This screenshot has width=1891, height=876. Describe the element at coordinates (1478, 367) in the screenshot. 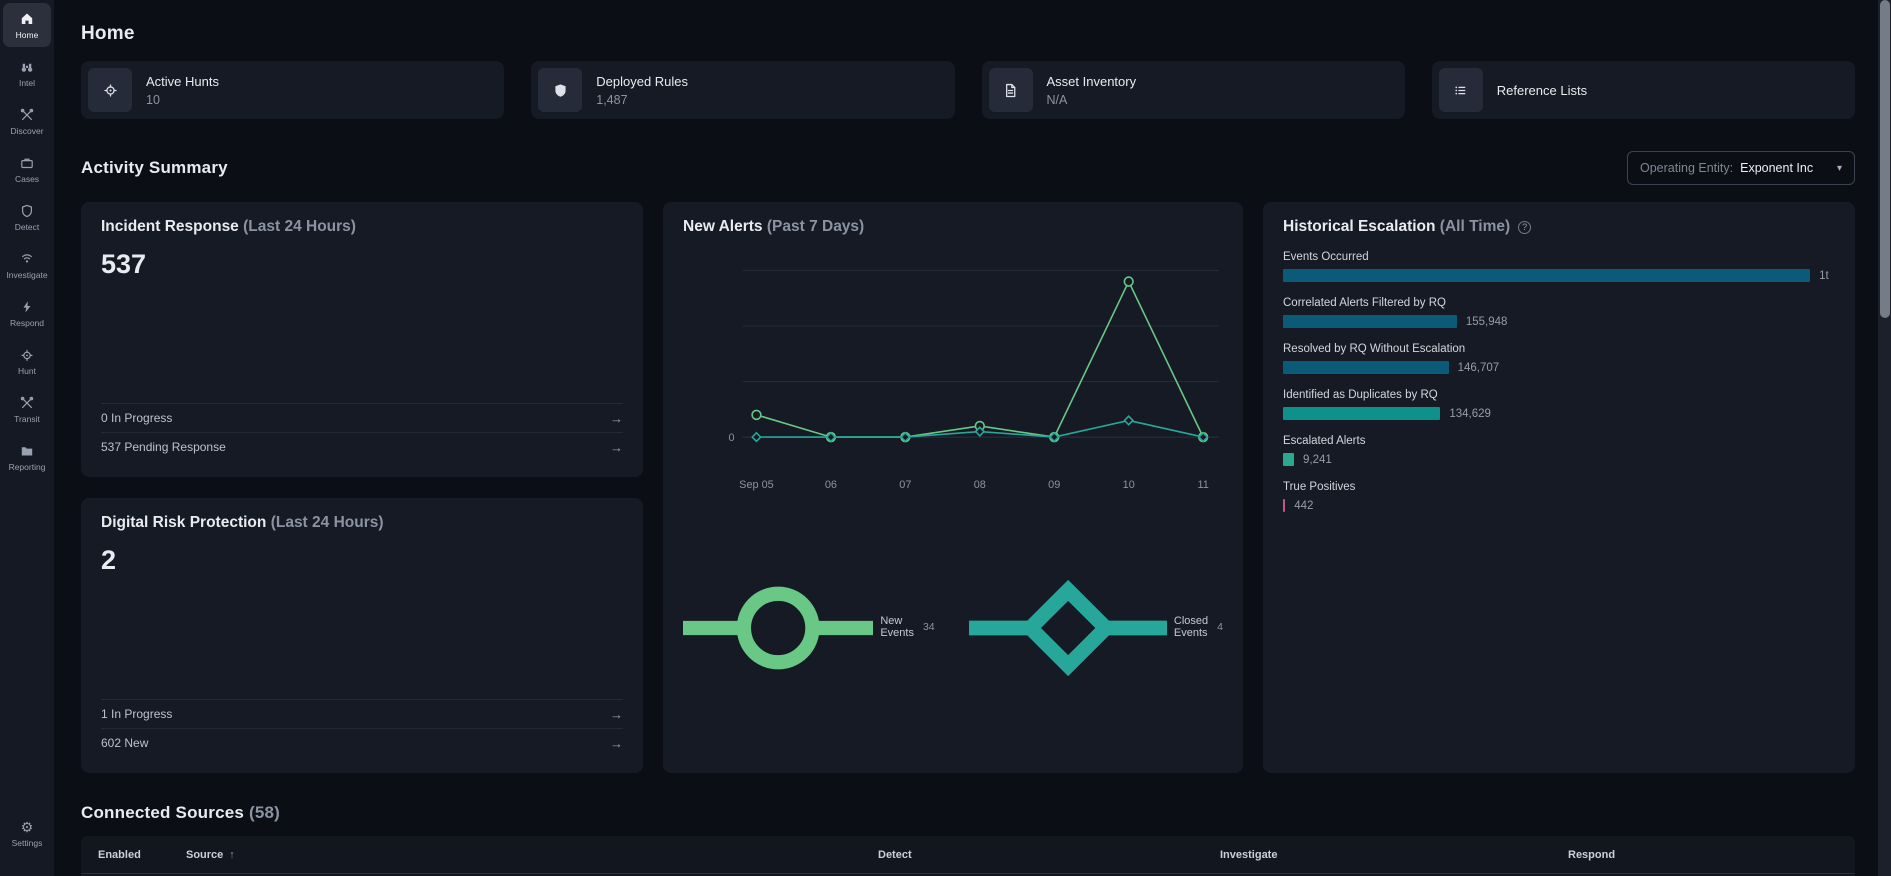

I see `historical-metric-value: 146,707` at that location.